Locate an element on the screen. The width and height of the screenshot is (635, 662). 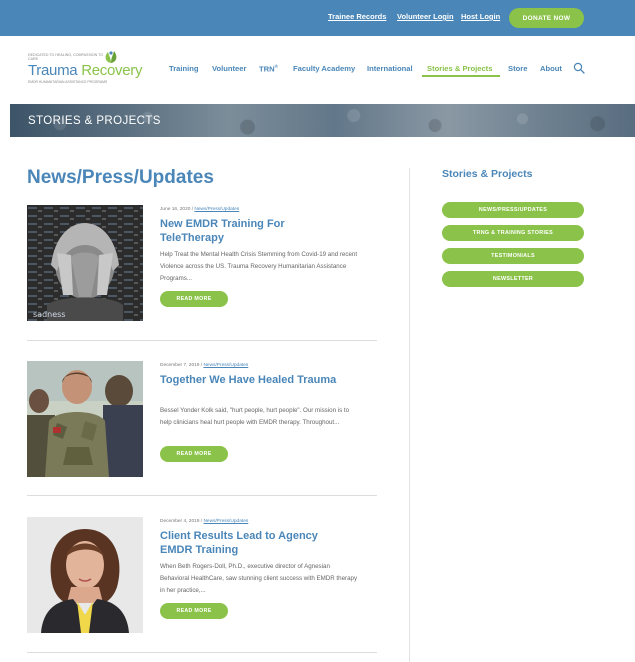
logo-name-part2: Recovery is located at coordinates (112, 70).